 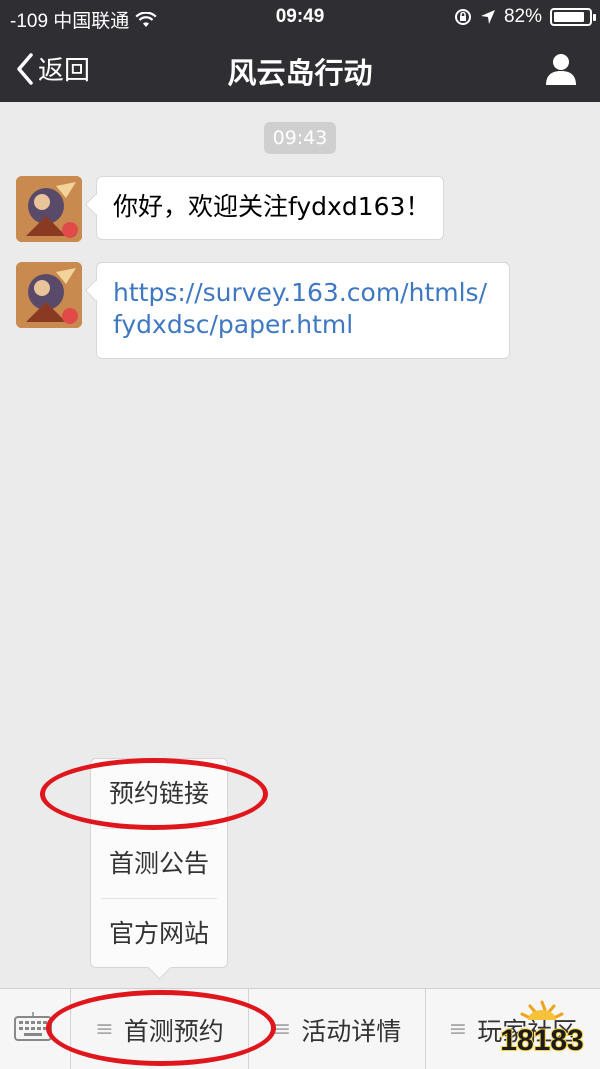 I want to click on status-bar: -109 中国联通 09:49 82%, so click(x=300, y=17).